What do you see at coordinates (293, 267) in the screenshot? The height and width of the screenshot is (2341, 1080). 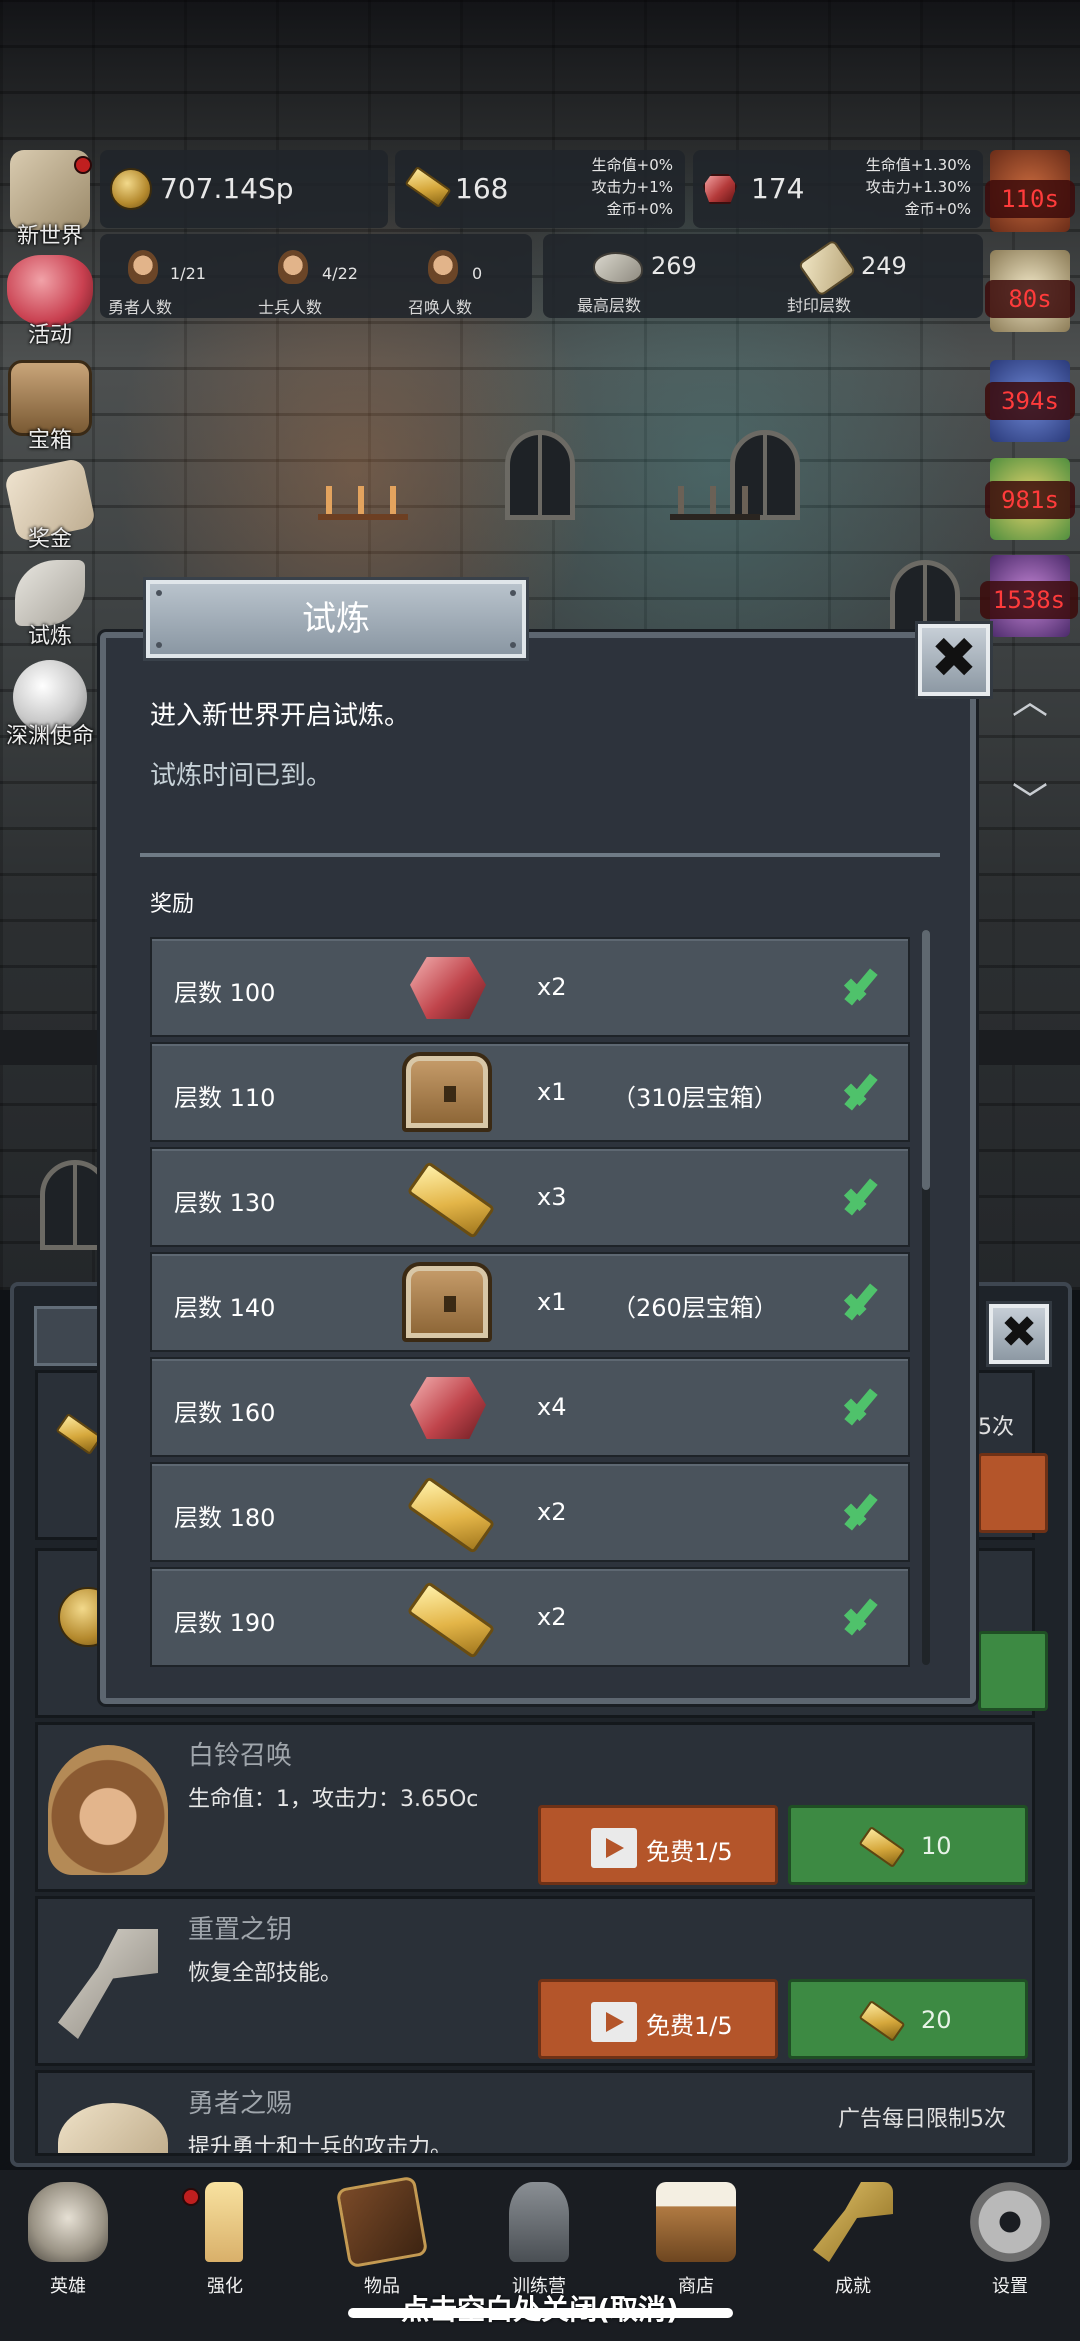 I see `soldier-head-icon` at bounding box center [293, 267].